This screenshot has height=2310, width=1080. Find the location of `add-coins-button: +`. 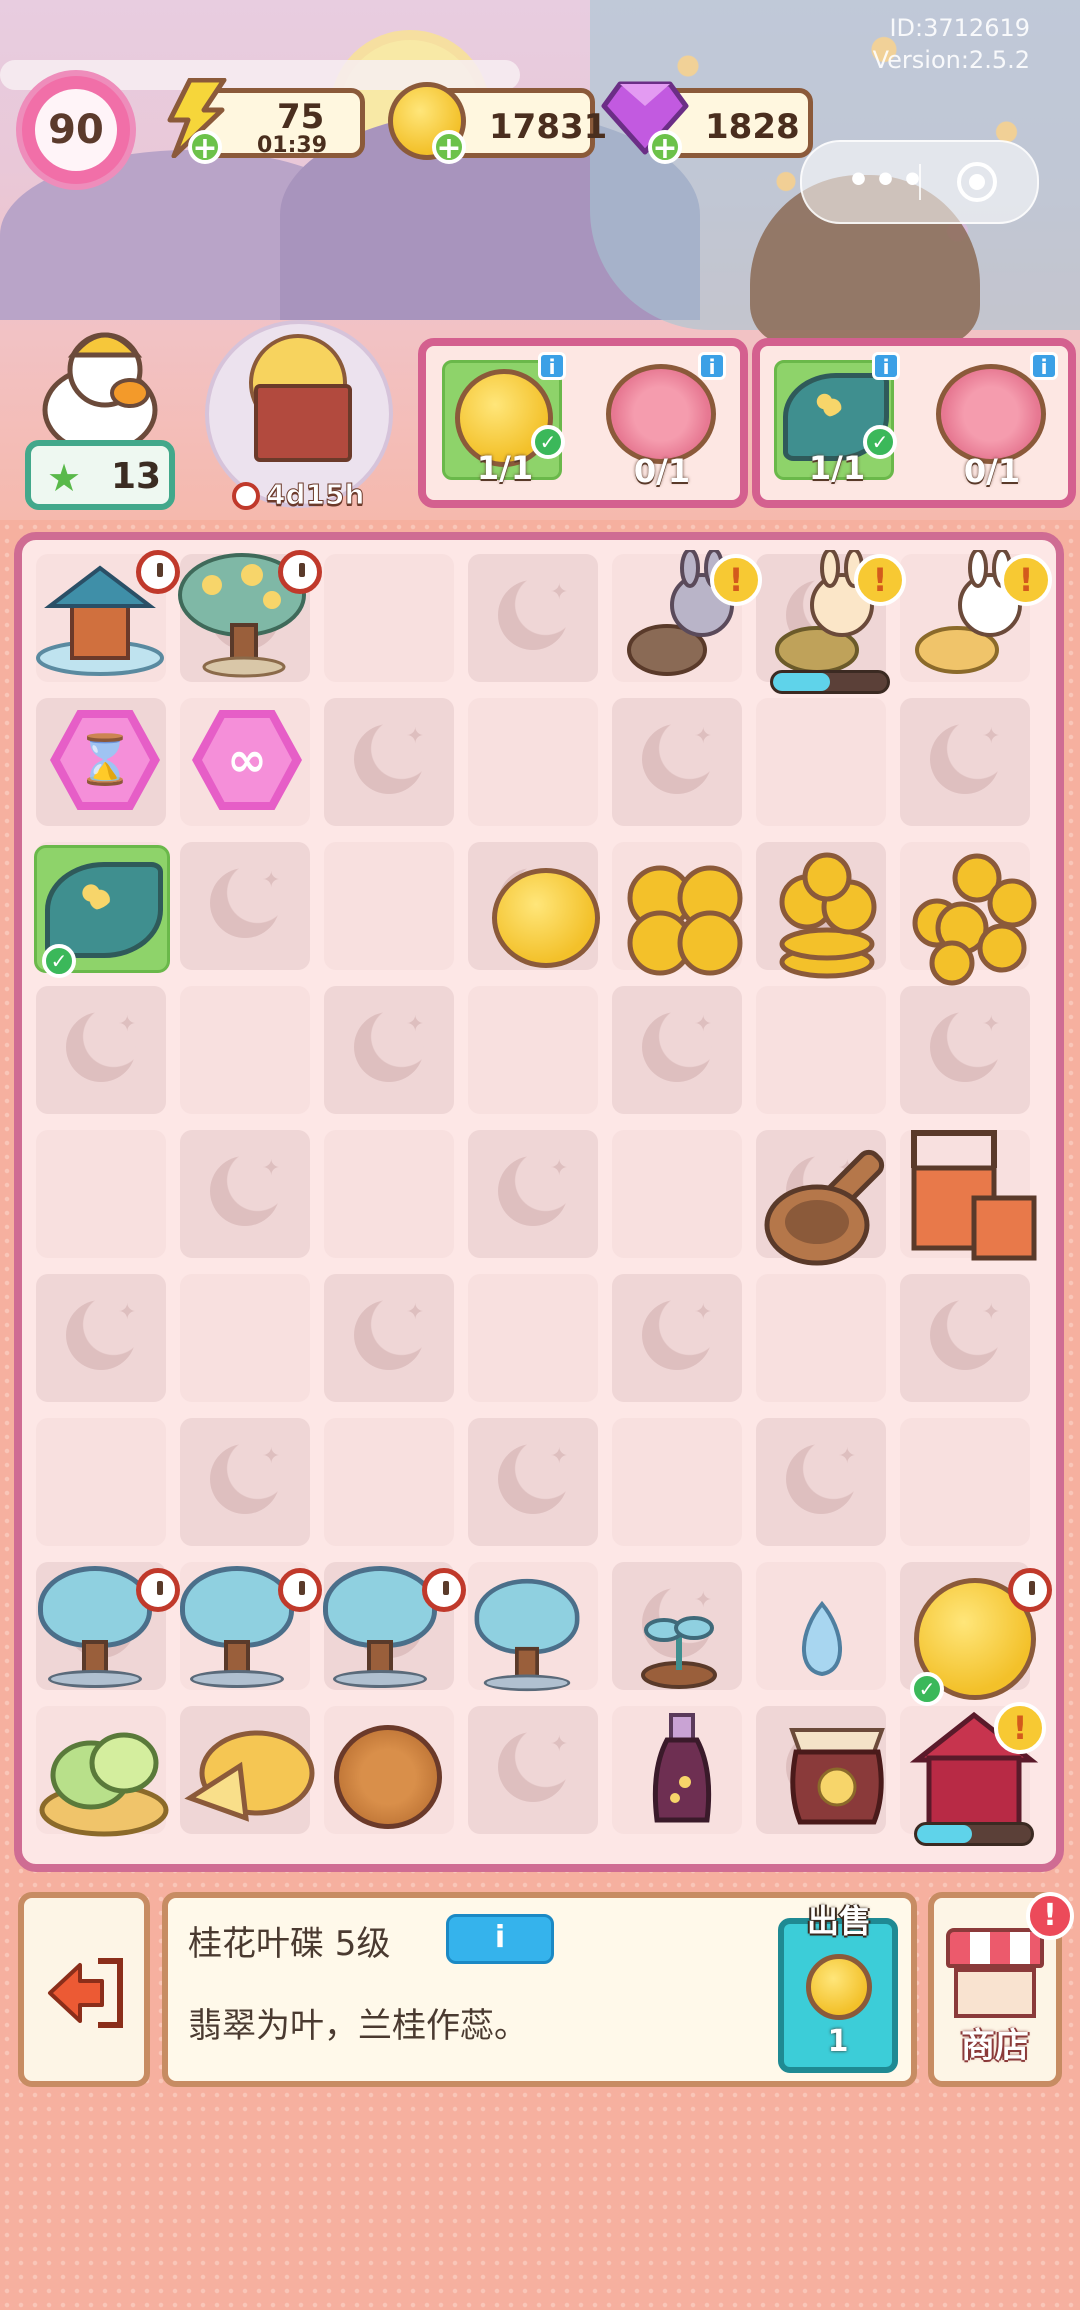

add-coins-button: + is located at coordinates (449, 147).